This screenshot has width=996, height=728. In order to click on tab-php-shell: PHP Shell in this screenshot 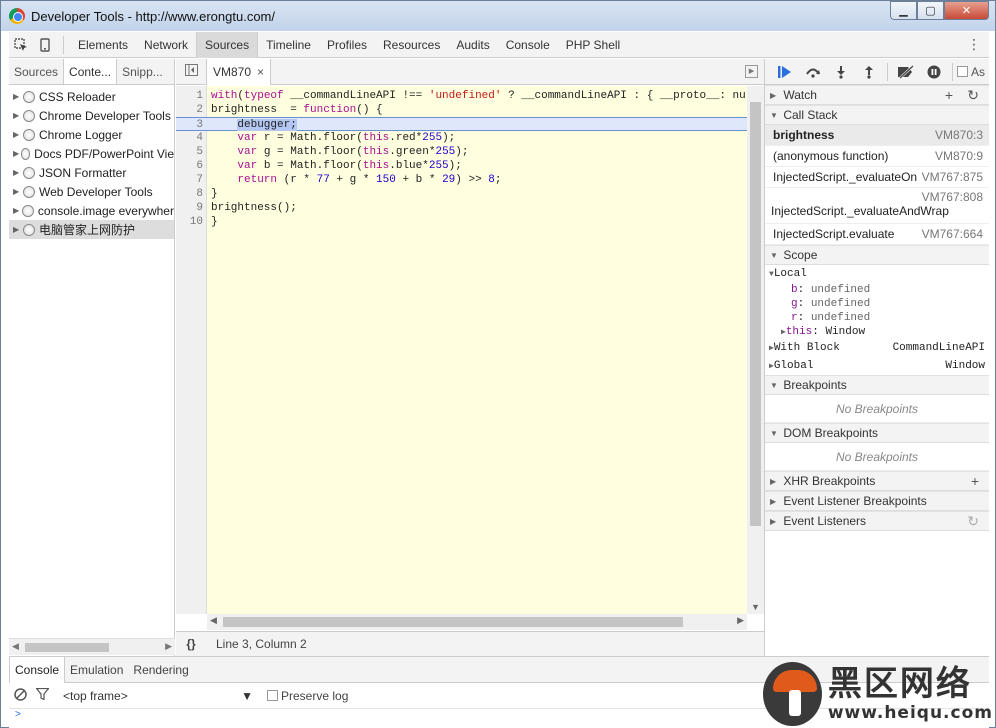, I will do `click(593, 45)`.